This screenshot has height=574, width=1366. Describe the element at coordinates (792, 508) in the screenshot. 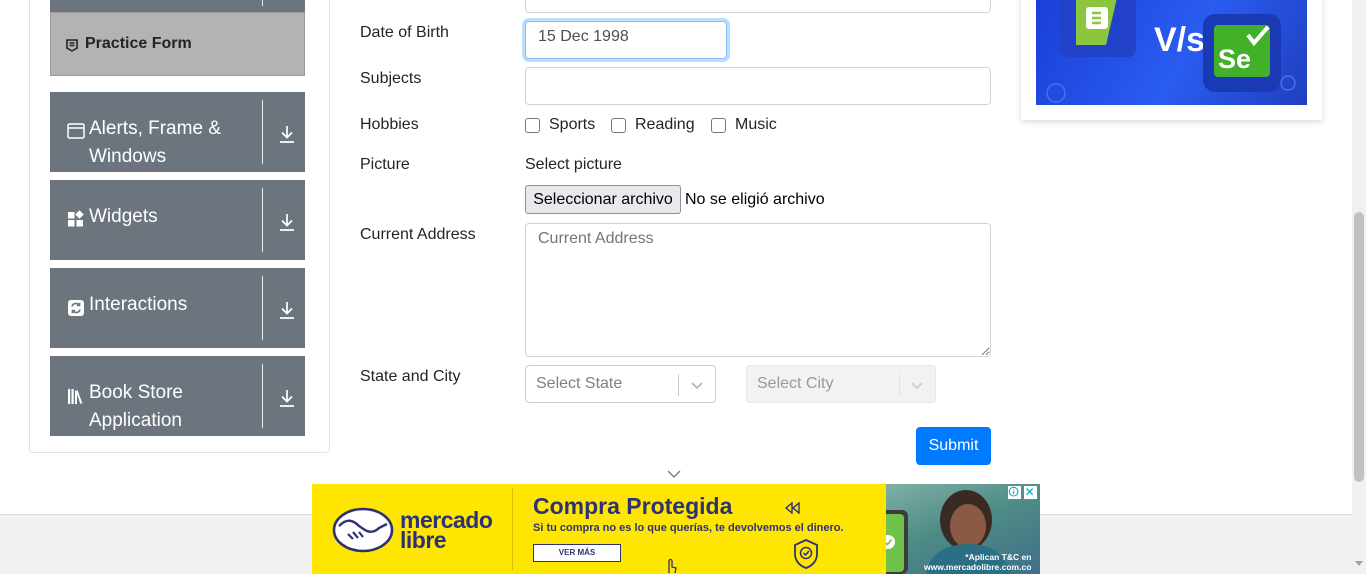

I see `rewind-icon` at that location.